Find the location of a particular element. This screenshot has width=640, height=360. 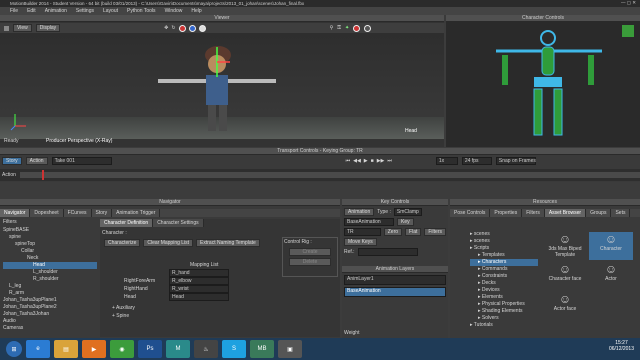

tab-asset-browser: Asset Browser is located at coordinates (565, 213).